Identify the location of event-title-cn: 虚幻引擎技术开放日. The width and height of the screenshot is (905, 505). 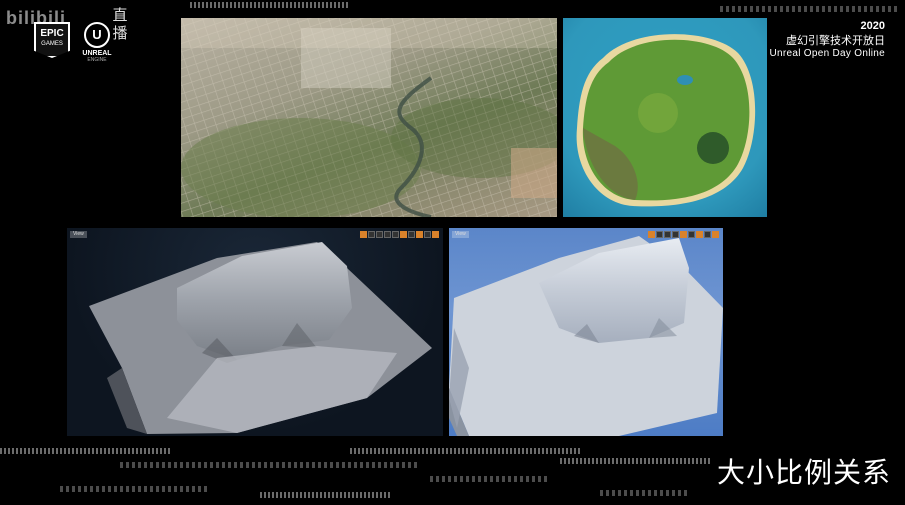
(835, 40).